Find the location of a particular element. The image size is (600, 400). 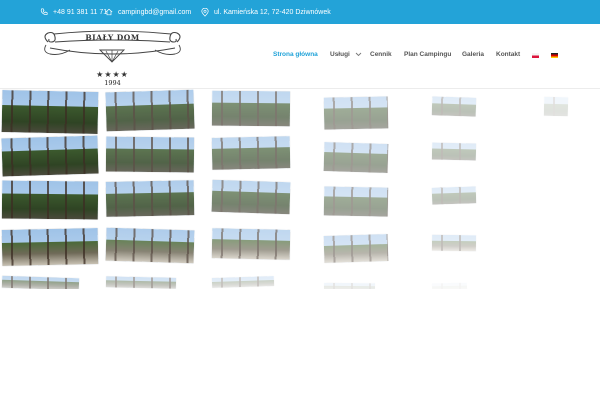

phone-icon is located at coordinates (44, 11).